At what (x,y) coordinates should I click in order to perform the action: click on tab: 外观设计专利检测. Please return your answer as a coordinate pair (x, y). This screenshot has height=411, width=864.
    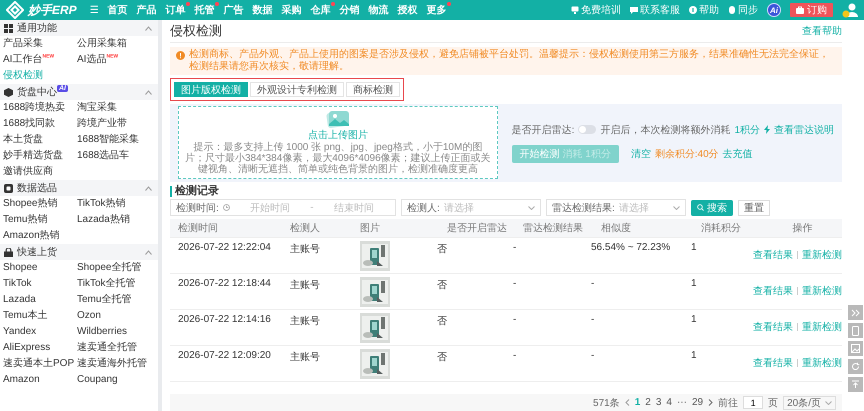
    Looking at the image, I should click on (297, 89).